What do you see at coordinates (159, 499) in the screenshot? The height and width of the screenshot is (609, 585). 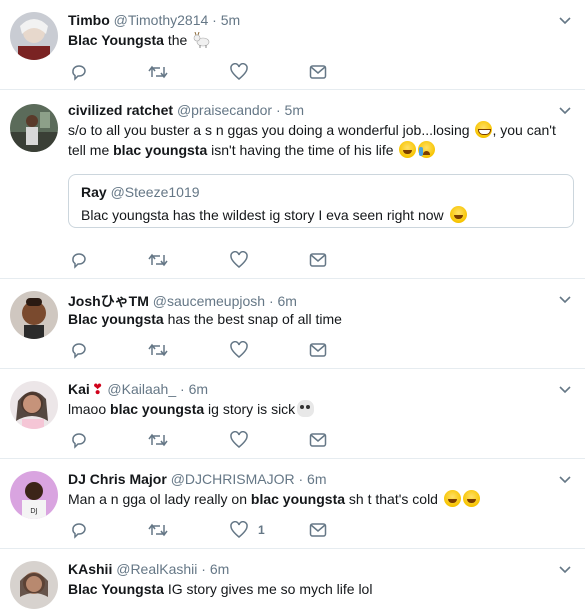 I see `text-segment: Man a n gga ol lady really on` at bounding box center [159, 499].